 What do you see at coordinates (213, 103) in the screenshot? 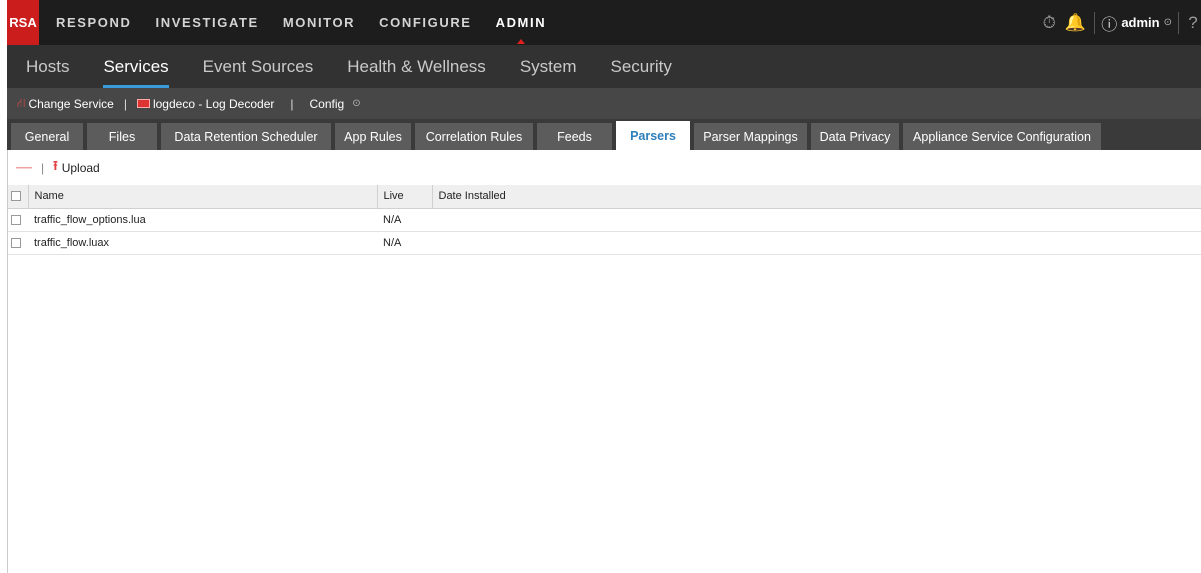
I see `service-name: logdeco - Log Decoder` at bounding box center [213, 103].